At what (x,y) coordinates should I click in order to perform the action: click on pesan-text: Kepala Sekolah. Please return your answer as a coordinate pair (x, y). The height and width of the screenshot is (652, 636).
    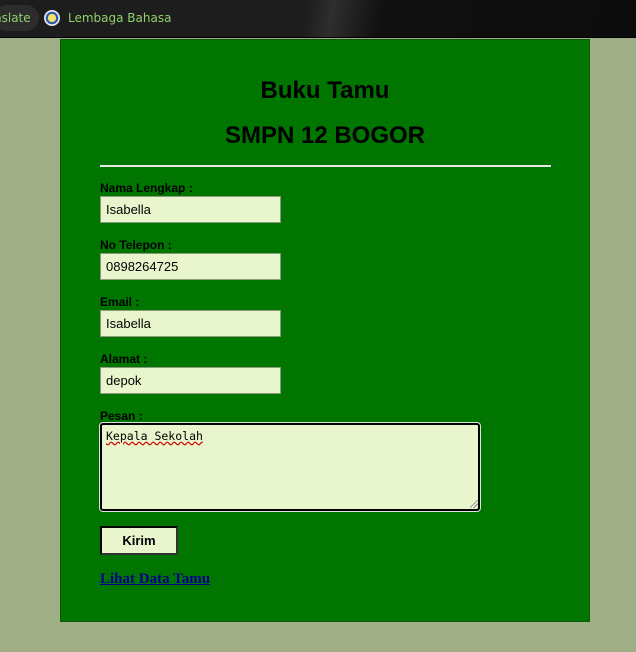
    Looking at the image, I should click on (154, 436).